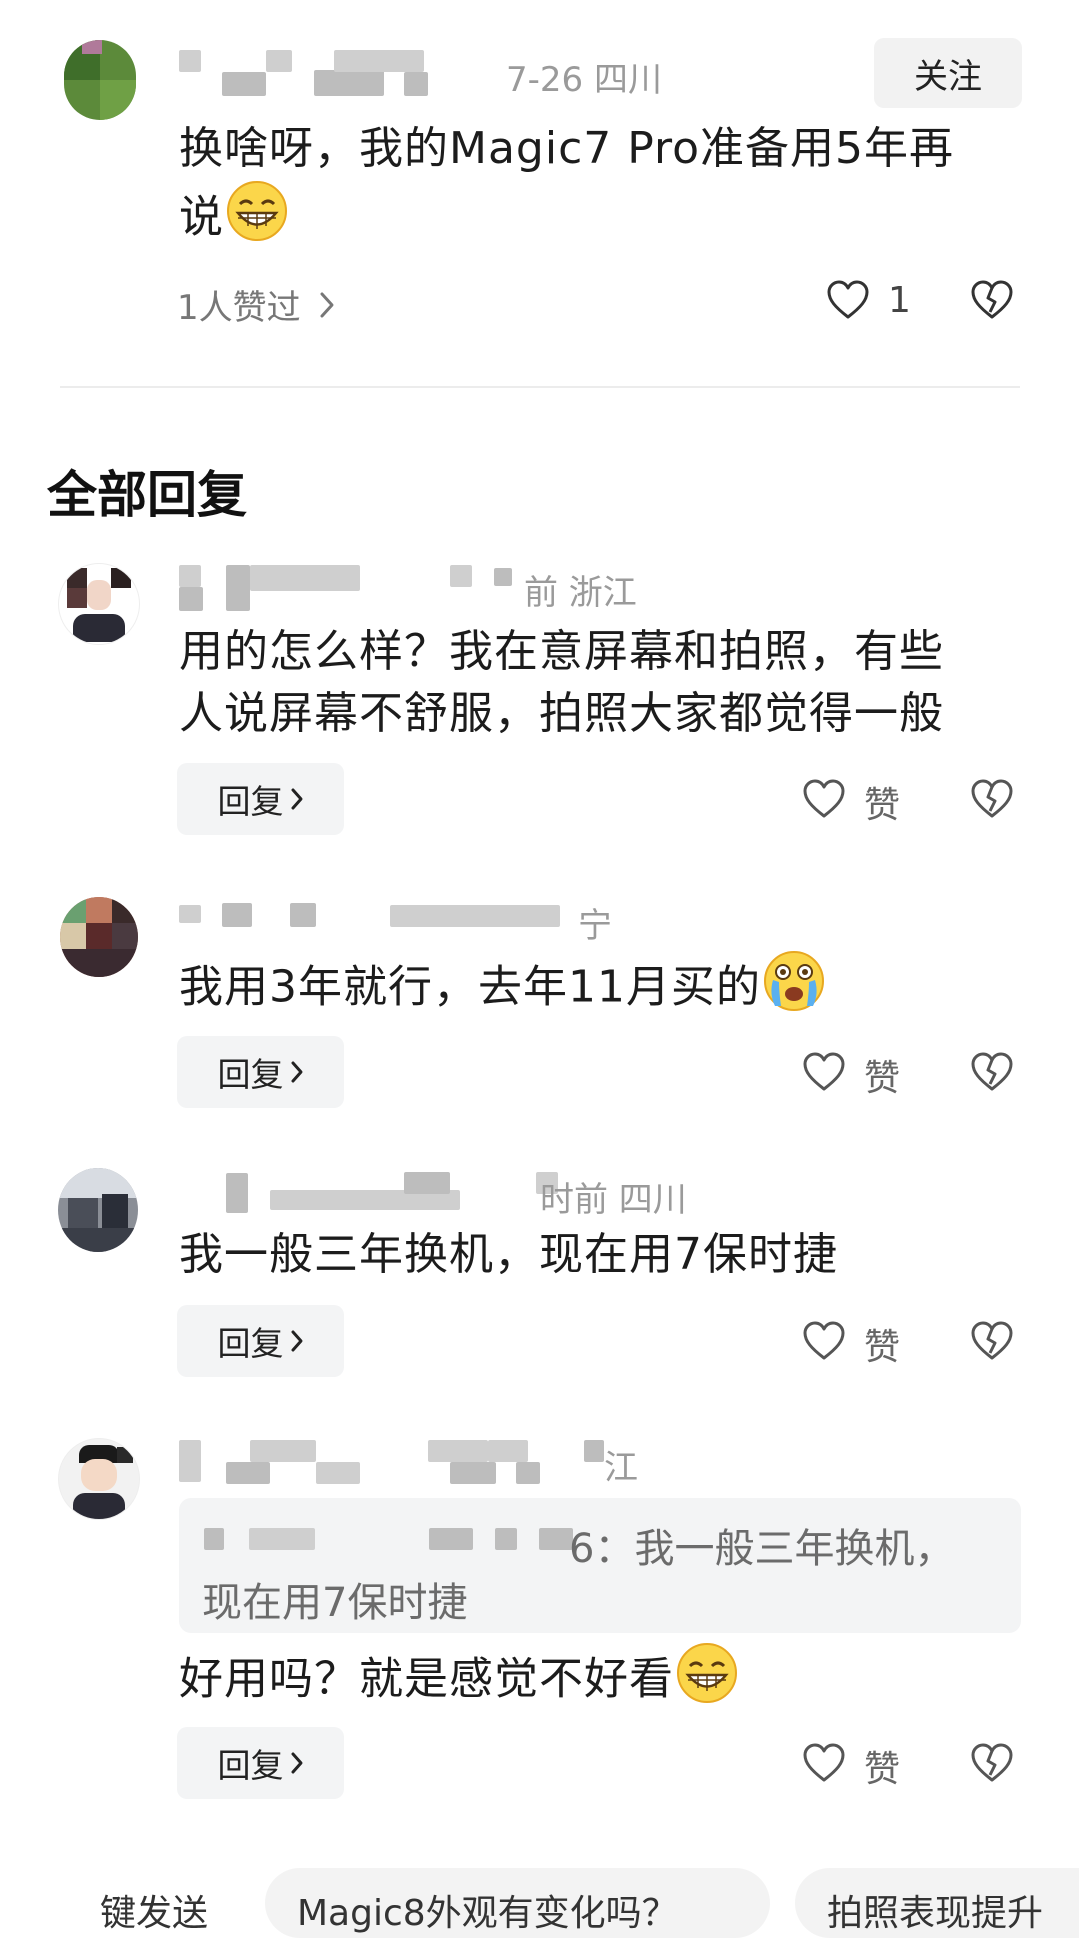 The height and width of the screenshot is (1938, 1079). Describe the element at coordinates (595, 926) in the screenshot. I see `comment-meta: 宁` at that location.